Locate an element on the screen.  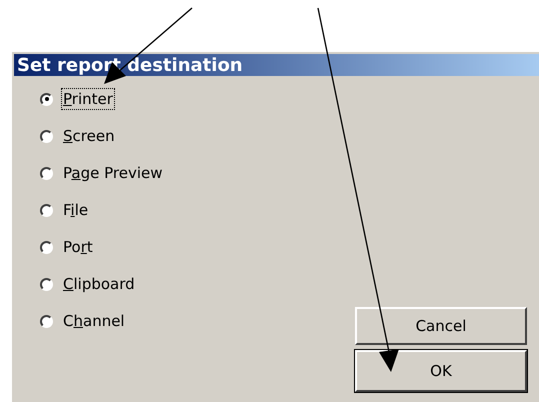
option-label: File is located at coordinates (76, 210).